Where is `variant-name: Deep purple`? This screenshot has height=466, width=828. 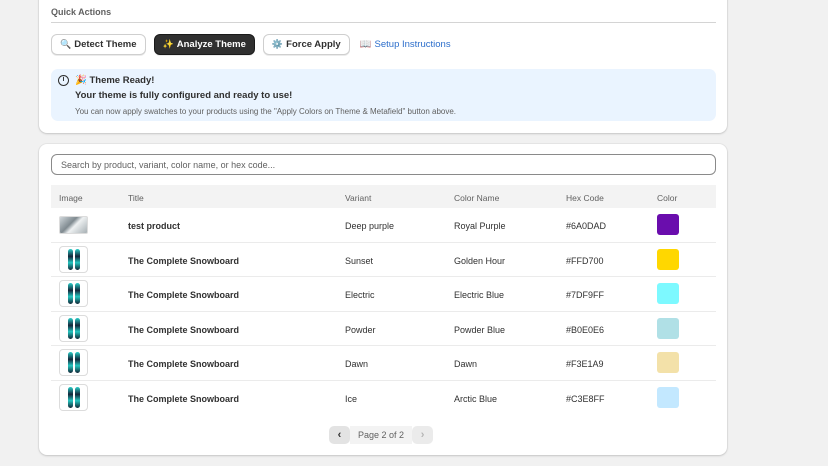 variant-name: Deep purple is located at coordinates (370, 226).